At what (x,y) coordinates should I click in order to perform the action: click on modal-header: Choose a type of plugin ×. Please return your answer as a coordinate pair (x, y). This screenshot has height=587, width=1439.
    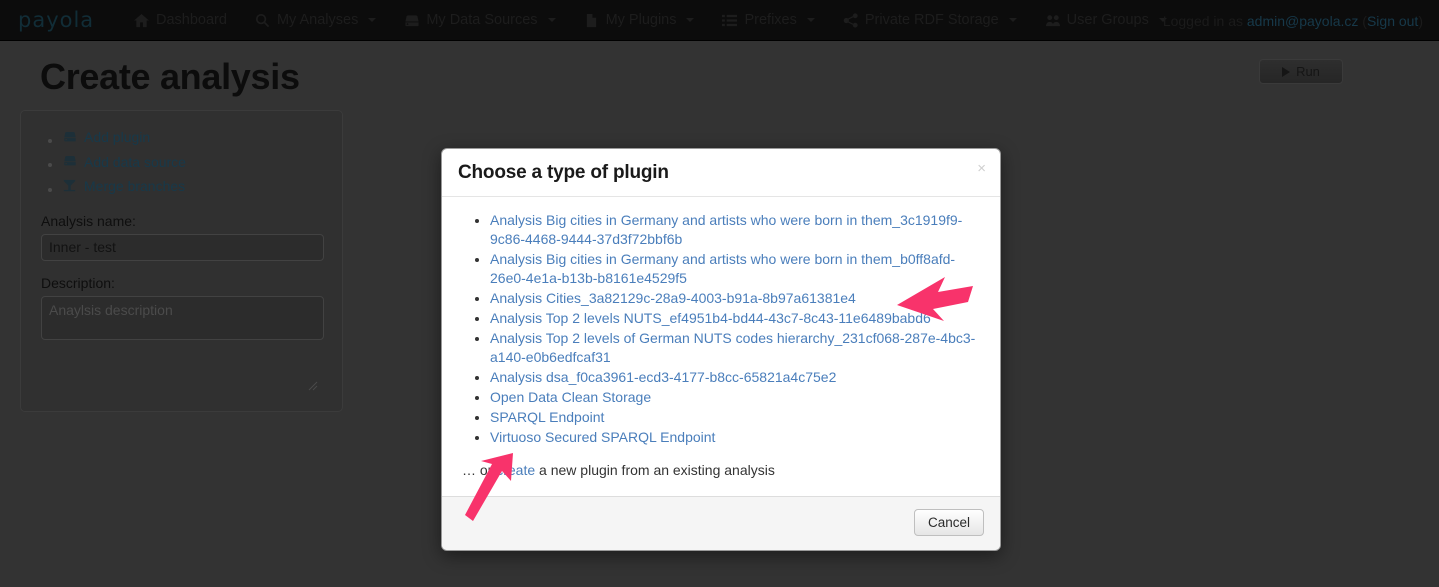
    Looking at the image, I should click on (721, 173).